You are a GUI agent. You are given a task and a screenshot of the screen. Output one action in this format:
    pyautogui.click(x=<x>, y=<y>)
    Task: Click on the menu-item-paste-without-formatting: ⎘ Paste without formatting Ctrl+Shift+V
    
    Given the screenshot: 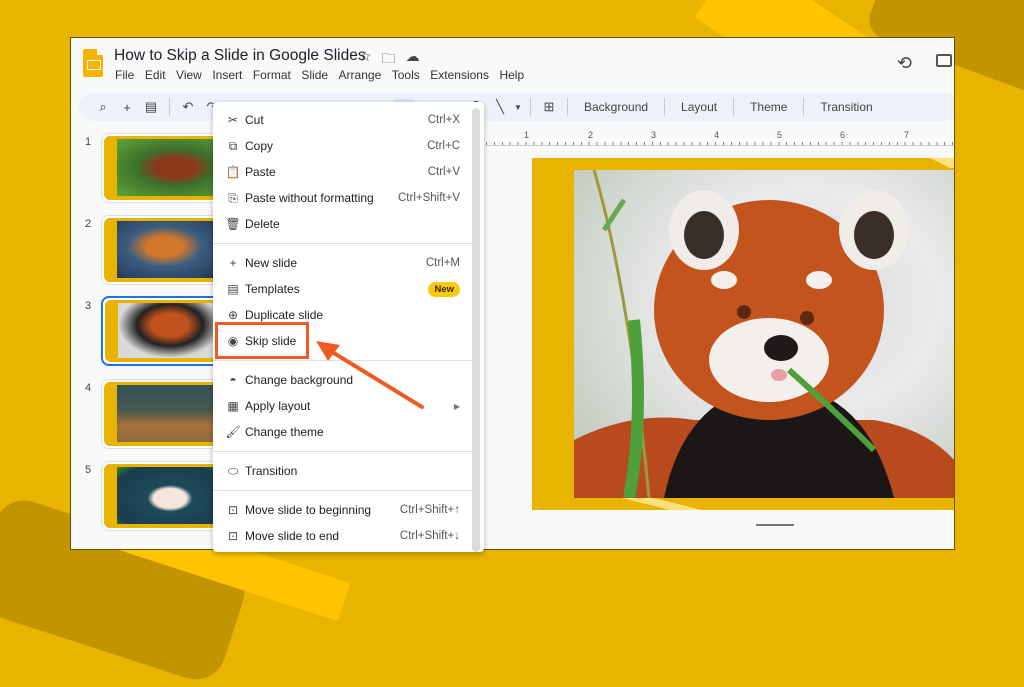 What is the action you would take?
    pyautogui.click(x=348, y=198)
    